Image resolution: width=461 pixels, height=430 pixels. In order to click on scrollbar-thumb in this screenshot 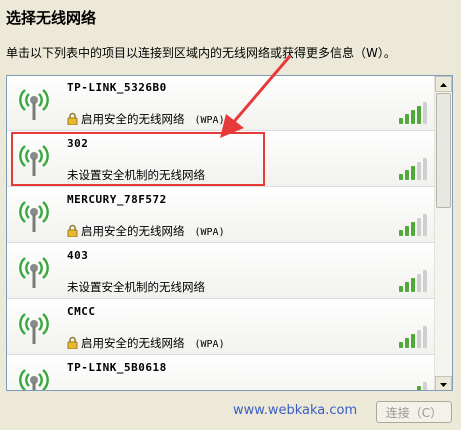, I will do `click(443, 150)`.